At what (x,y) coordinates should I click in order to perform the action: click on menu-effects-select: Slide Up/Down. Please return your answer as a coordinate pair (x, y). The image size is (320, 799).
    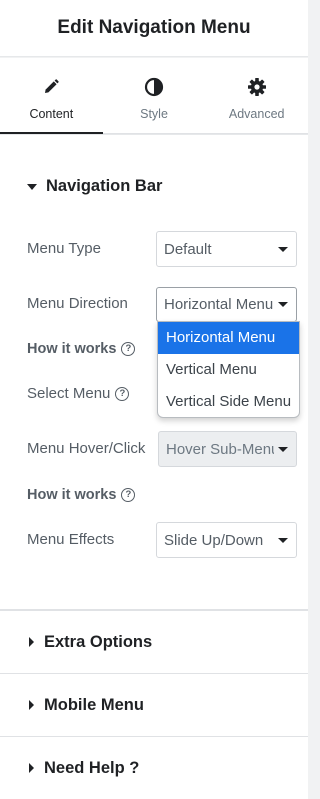
    Looking at the image, I should click on (226, 540).